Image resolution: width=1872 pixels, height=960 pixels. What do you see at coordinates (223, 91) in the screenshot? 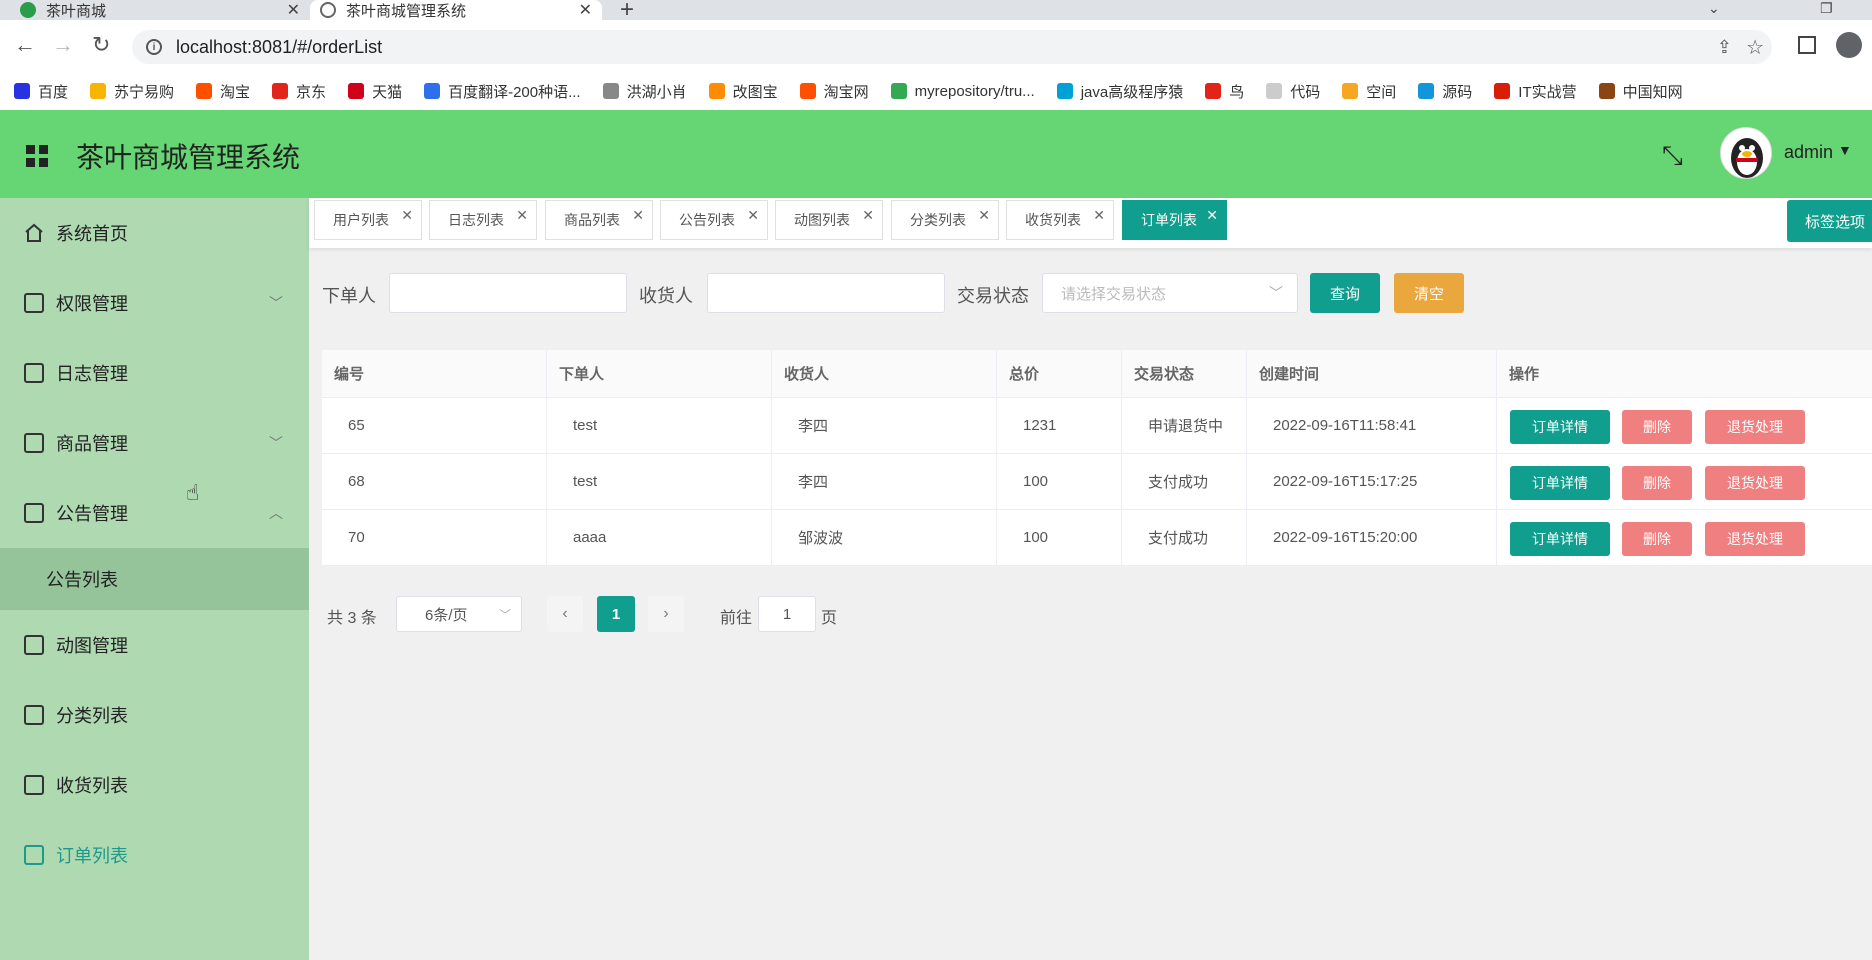
I see `bookmark-item: 淘宝` at bounding box center [223, 91].